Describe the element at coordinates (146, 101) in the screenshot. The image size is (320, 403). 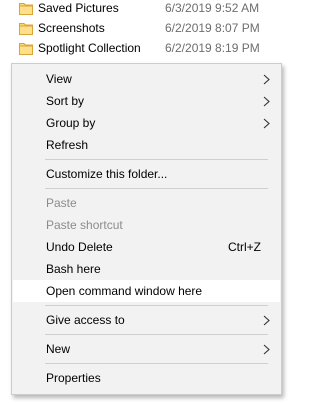
I see `menu-item-sort-by: Sort by` at that location.